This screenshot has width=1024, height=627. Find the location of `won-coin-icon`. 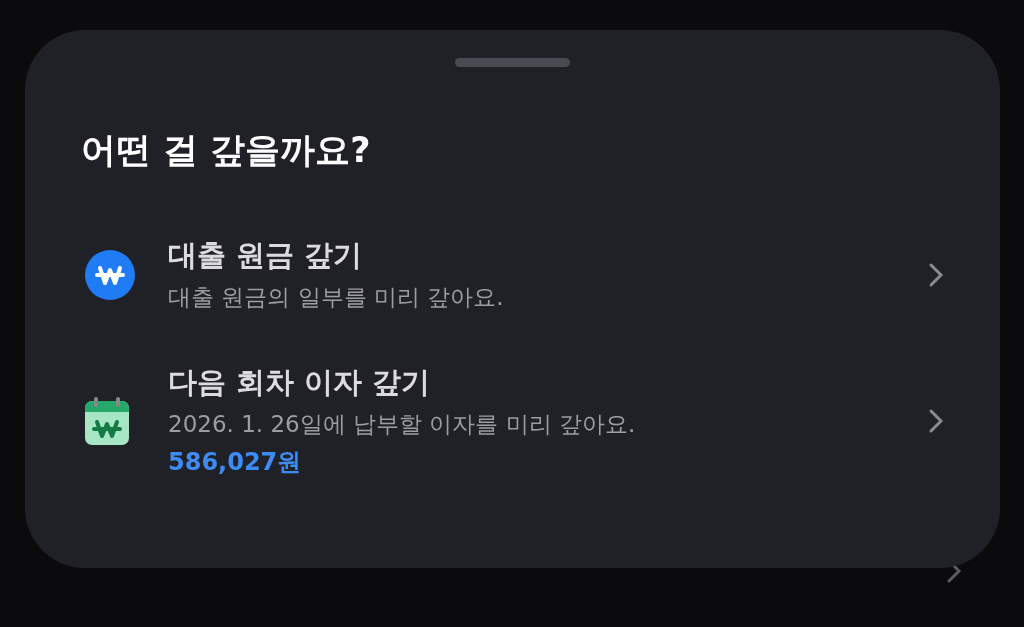

won-coin-icon is located at coordinates (110, 274).